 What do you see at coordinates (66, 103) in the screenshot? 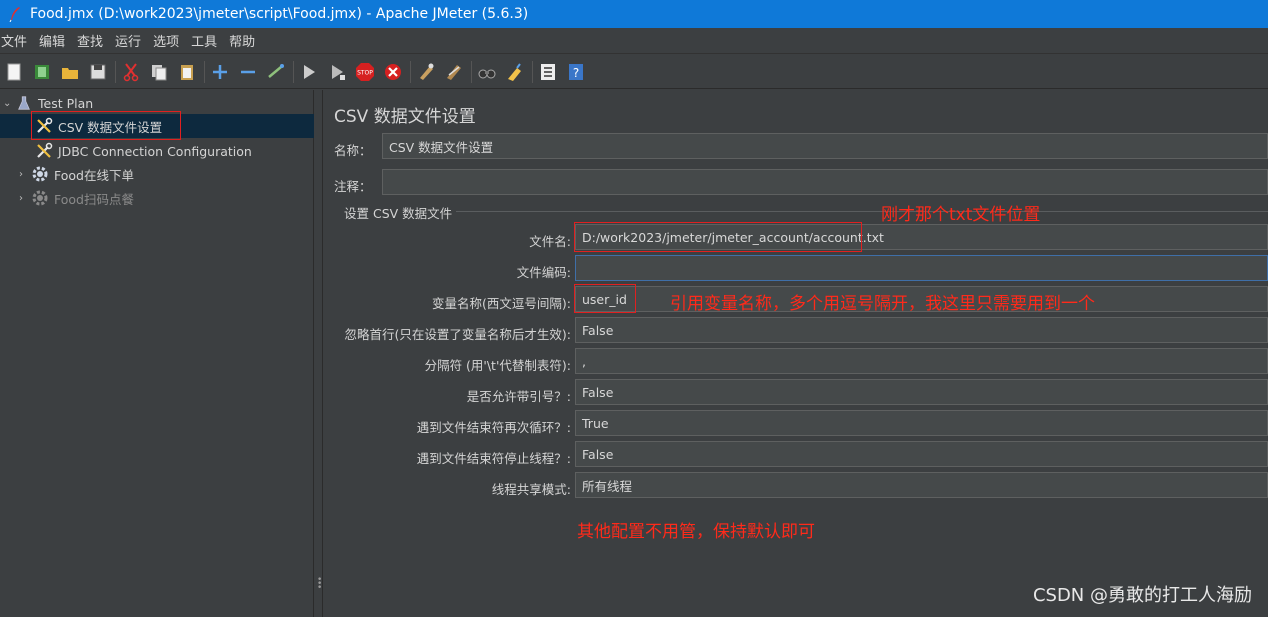
I see `tree-node-label: Test Plan` at bounding box center [66, 103].